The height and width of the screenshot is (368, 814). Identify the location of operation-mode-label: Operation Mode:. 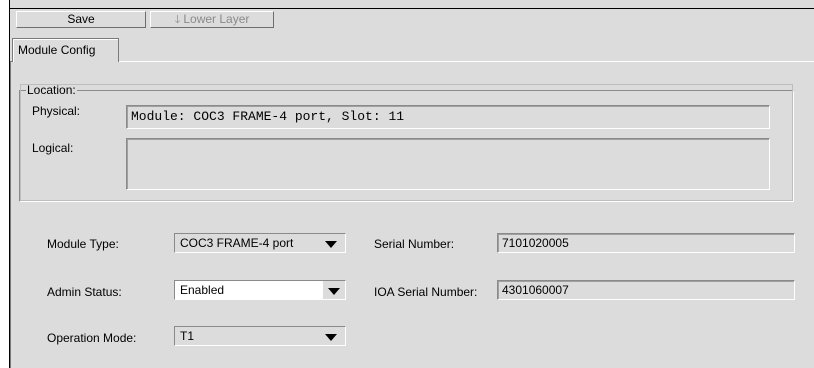
(92, 338).